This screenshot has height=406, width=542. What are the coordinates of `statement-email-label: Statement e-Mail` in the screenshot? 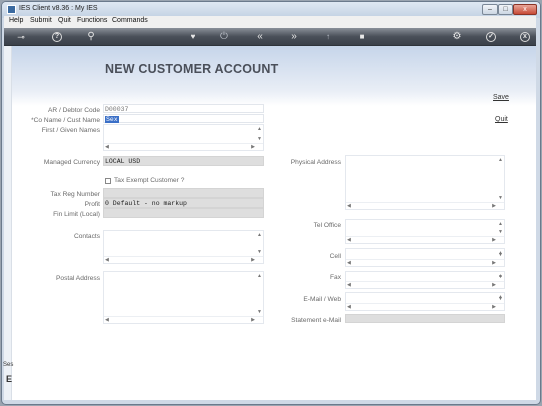 It's located at (316, 320).